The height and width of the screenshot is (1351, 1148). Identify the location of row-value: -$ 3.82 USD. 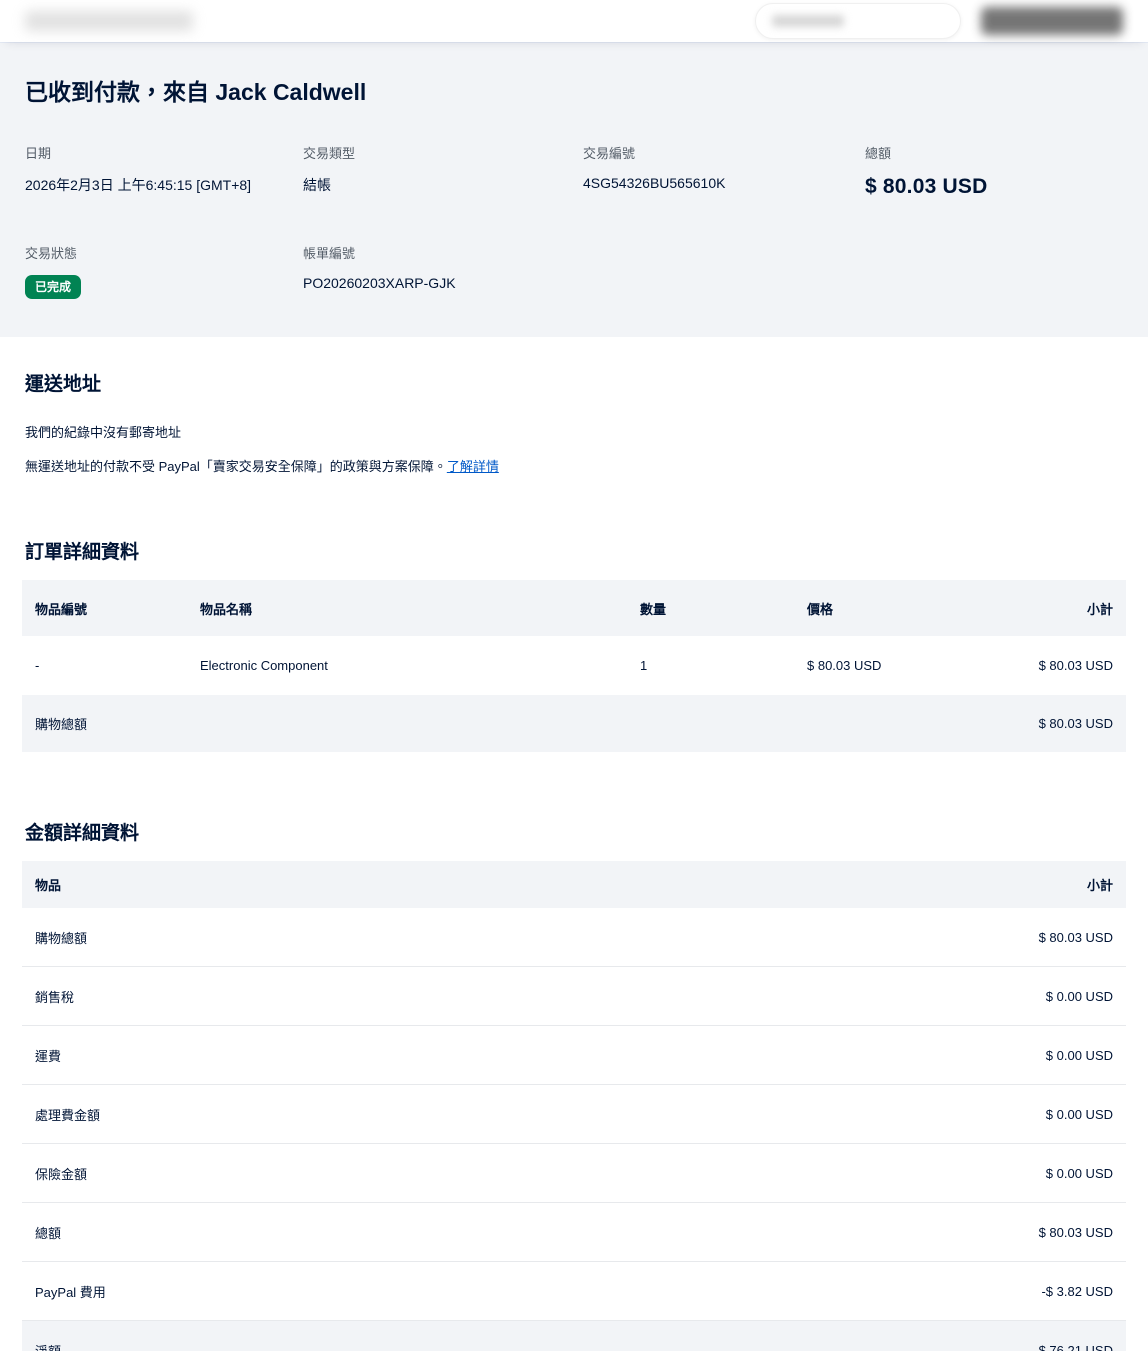
(1077, 1291).